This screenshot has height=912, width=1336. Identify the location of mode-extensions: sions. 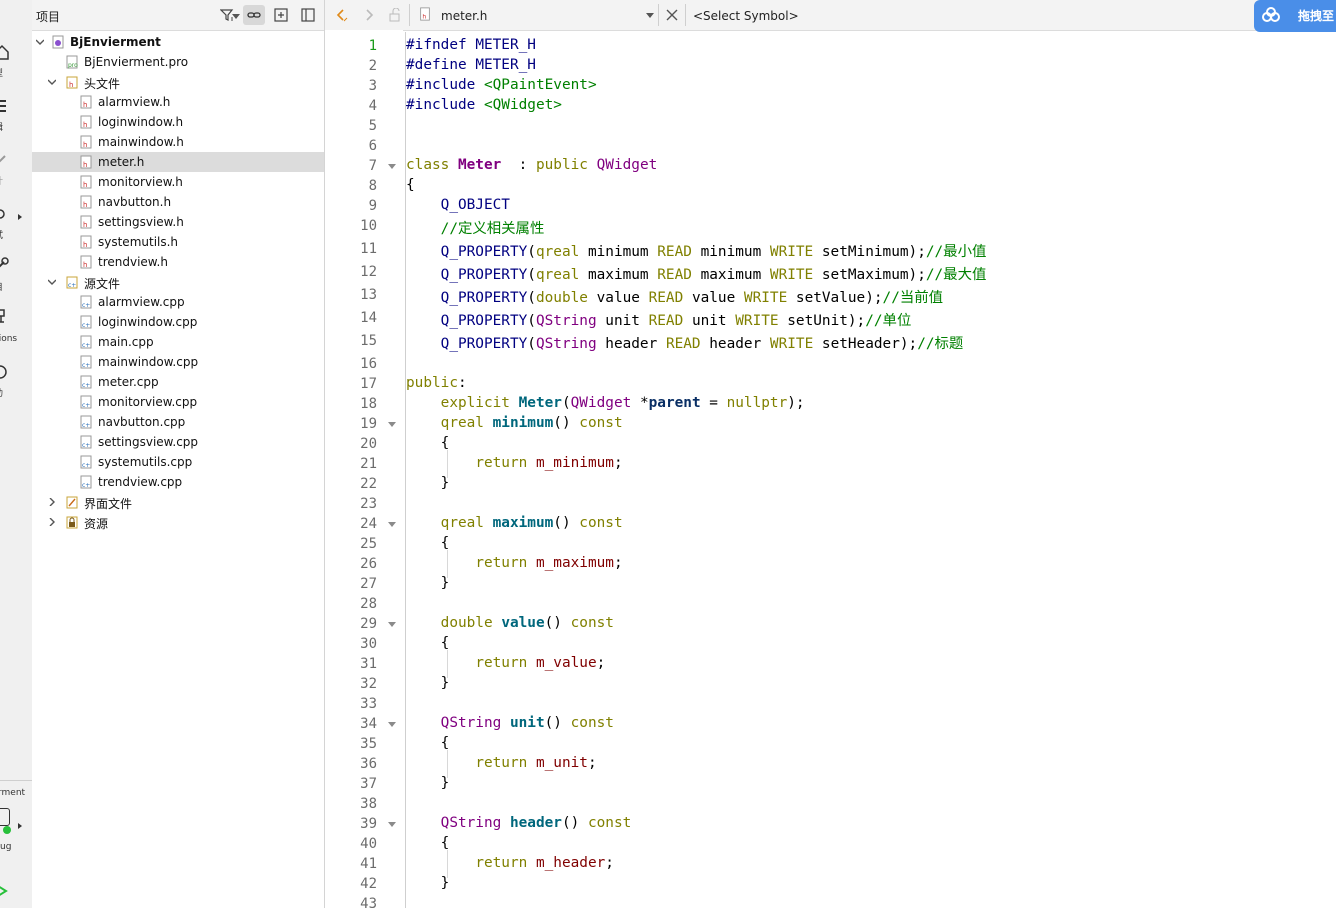
(16, 326).